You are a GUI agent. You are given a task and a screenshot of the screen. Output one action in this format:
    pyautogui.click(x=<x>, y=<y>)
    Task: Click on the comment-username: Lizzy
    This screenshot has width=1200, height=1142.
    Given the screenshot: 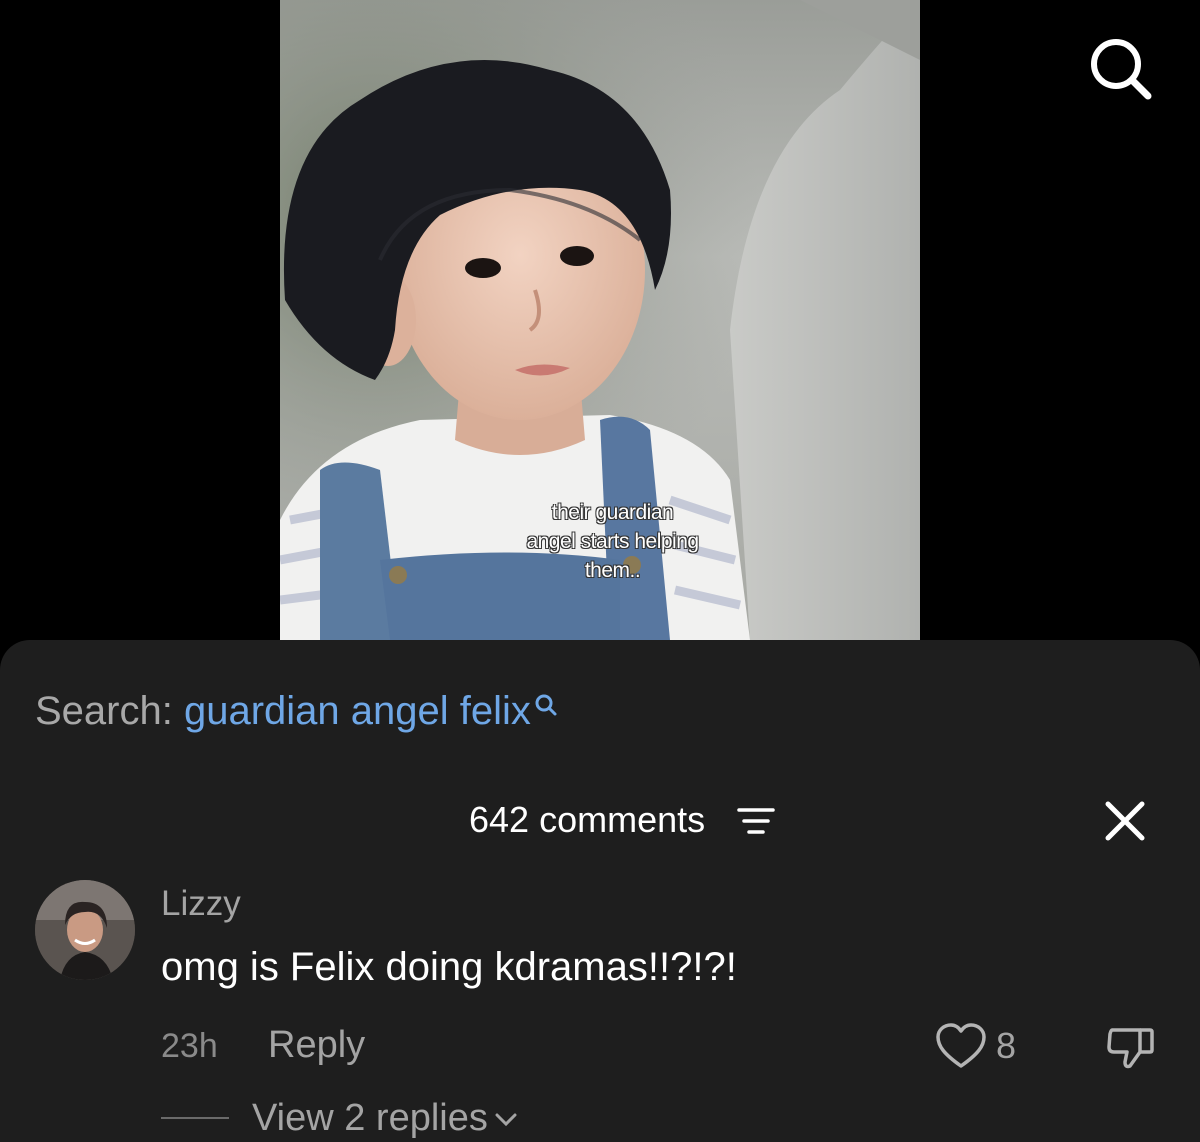 What is the action you would take?
    pyautogui.click(x=201, y=904)
    